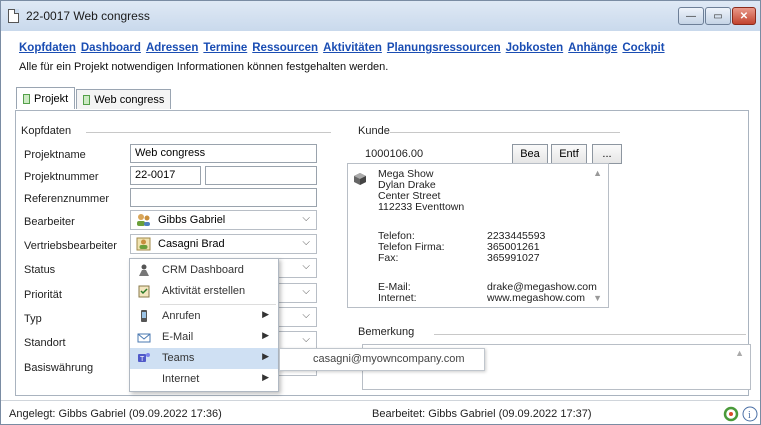 The width and height of the screenshot is (761, 425). Describe the element at coordinates (33, 319) in the screenshot. I see `typ-label: Typ` at that location.